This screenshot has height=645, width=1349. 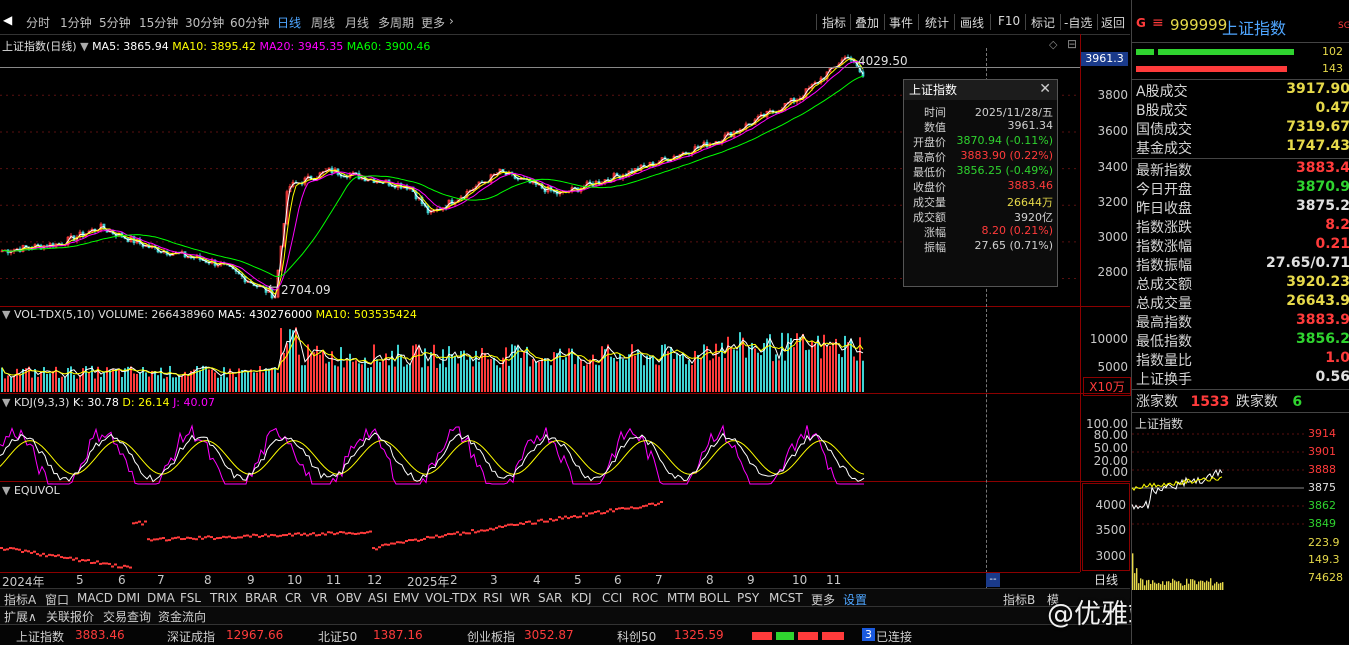 What do you see at coordinates (323, 22) in the screenshot?
I see `period-tab-weekly: 周线` at bounding box center [323, 22].